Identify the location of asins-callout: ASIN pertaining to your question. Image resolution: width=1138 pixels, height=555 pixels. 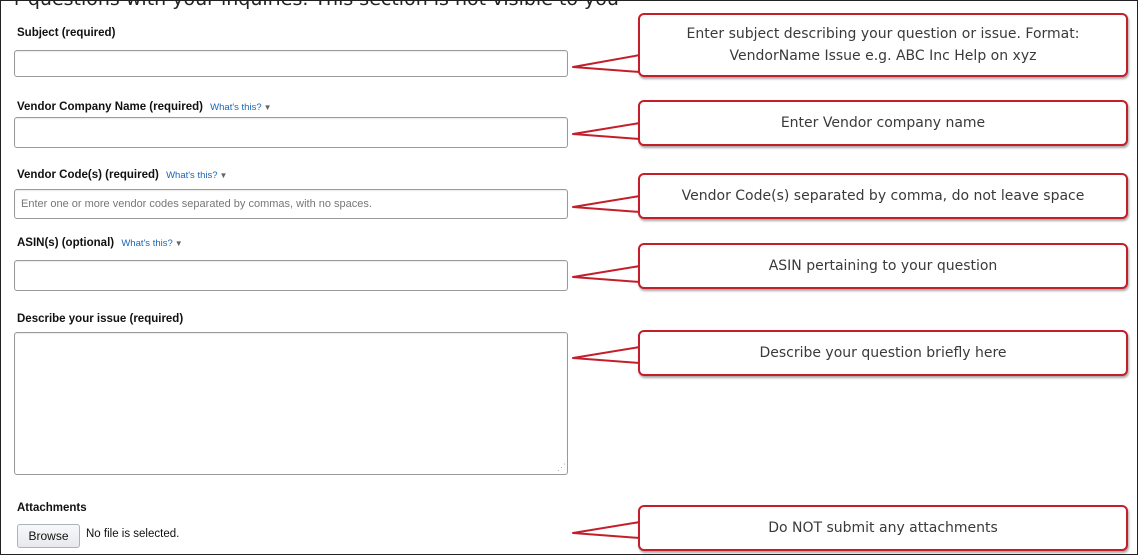
(883, 266).